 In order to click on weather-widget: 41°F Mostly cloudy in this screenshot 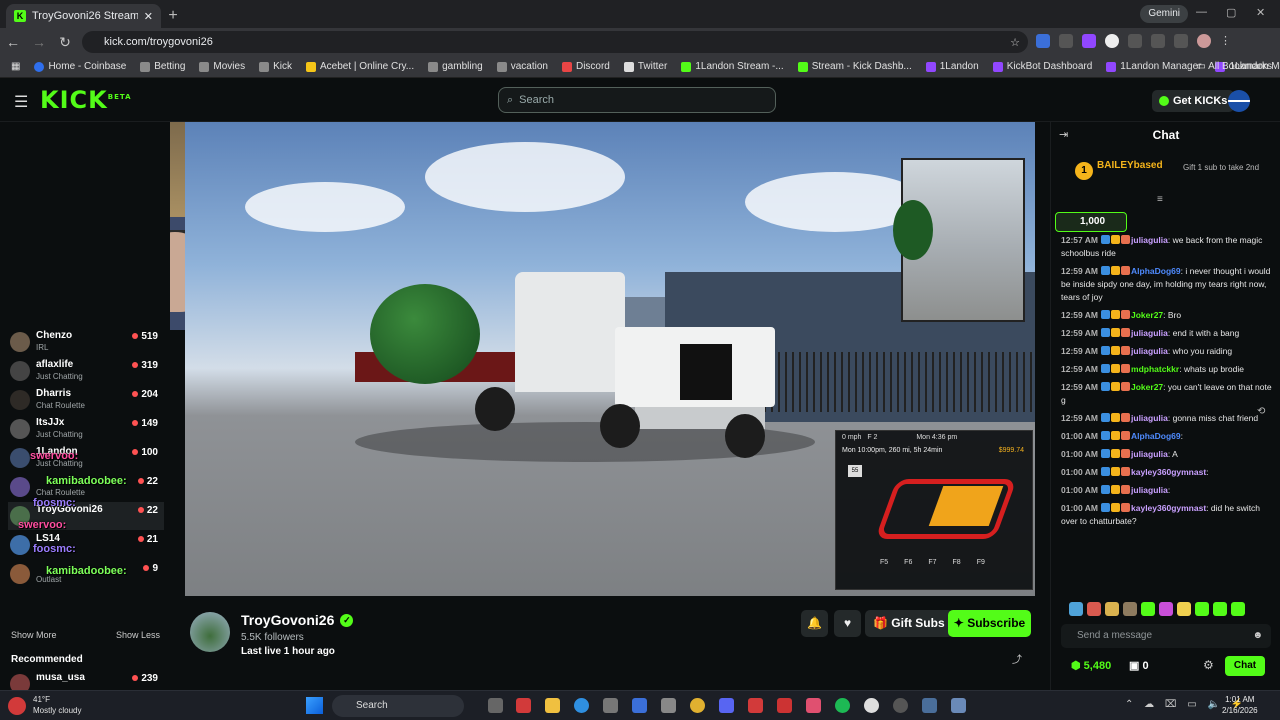, I will do `click(57, 705)`.